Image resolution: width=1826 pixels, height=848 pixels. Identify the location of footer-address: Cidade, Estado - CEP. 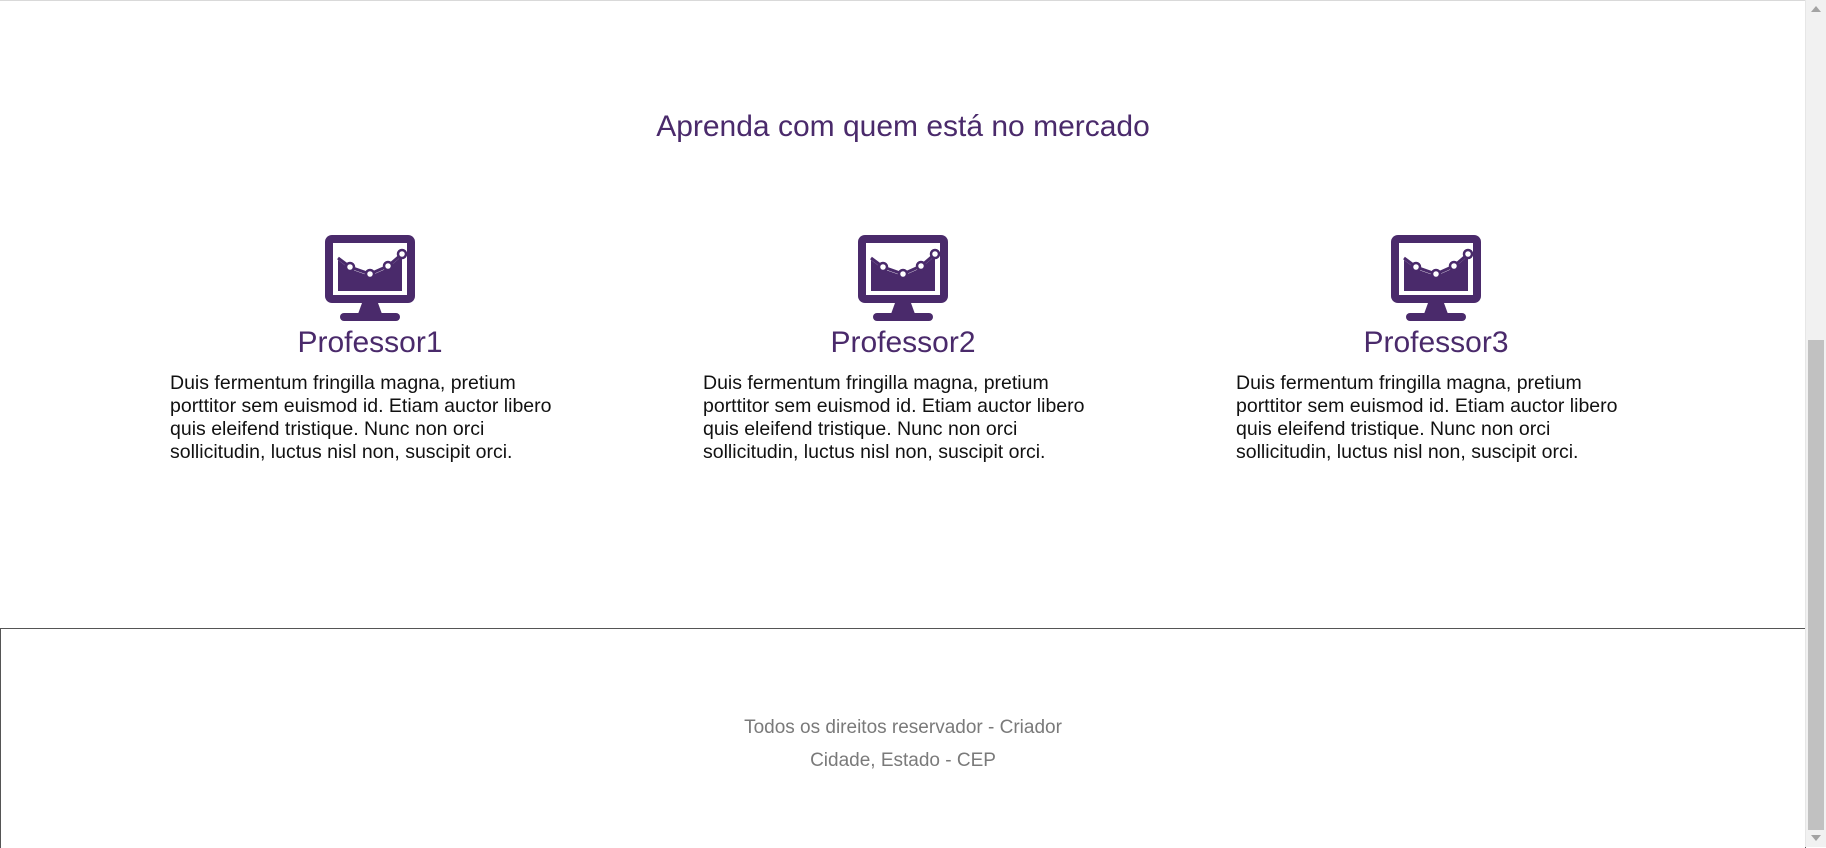
(903, 760).